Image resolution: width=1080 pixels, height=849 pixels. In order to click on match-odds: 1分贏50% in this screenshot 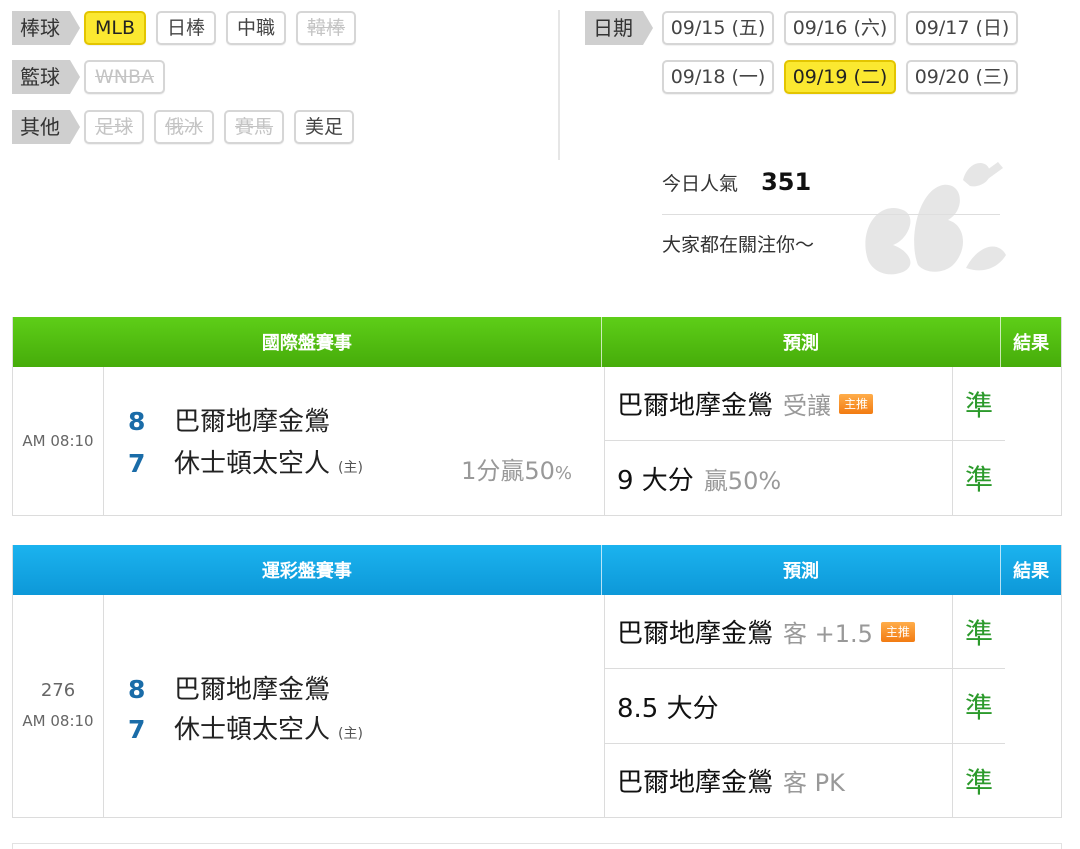, I will do `click(516, 468)`.